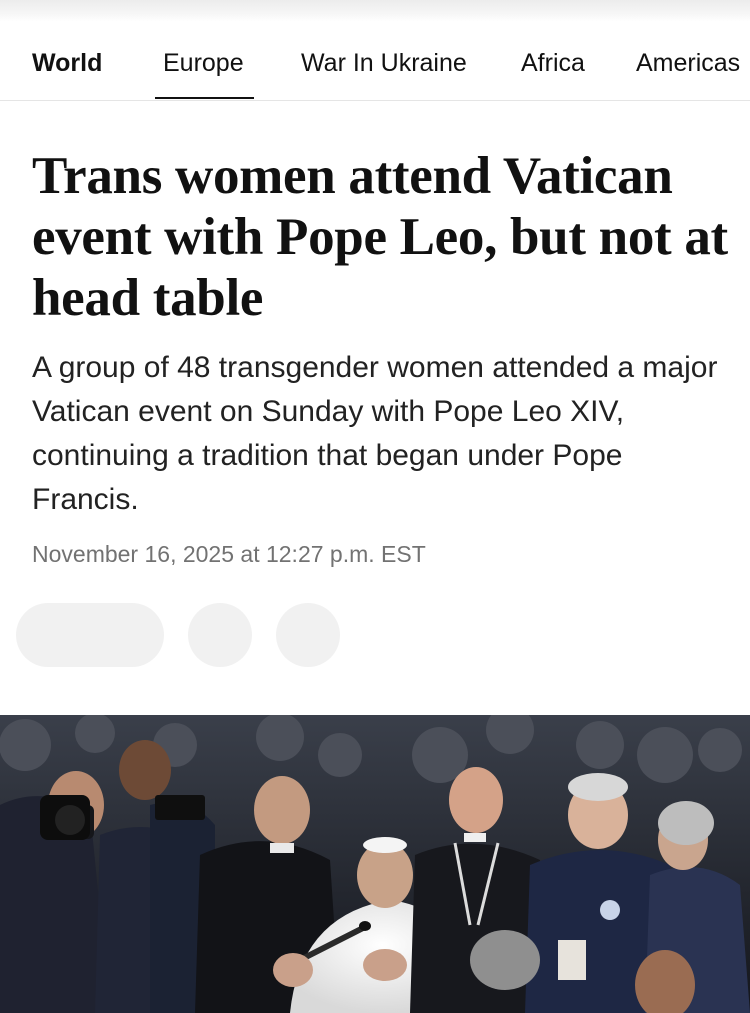  I want to click on nav-item-africa: Africa, so click(553, 63).